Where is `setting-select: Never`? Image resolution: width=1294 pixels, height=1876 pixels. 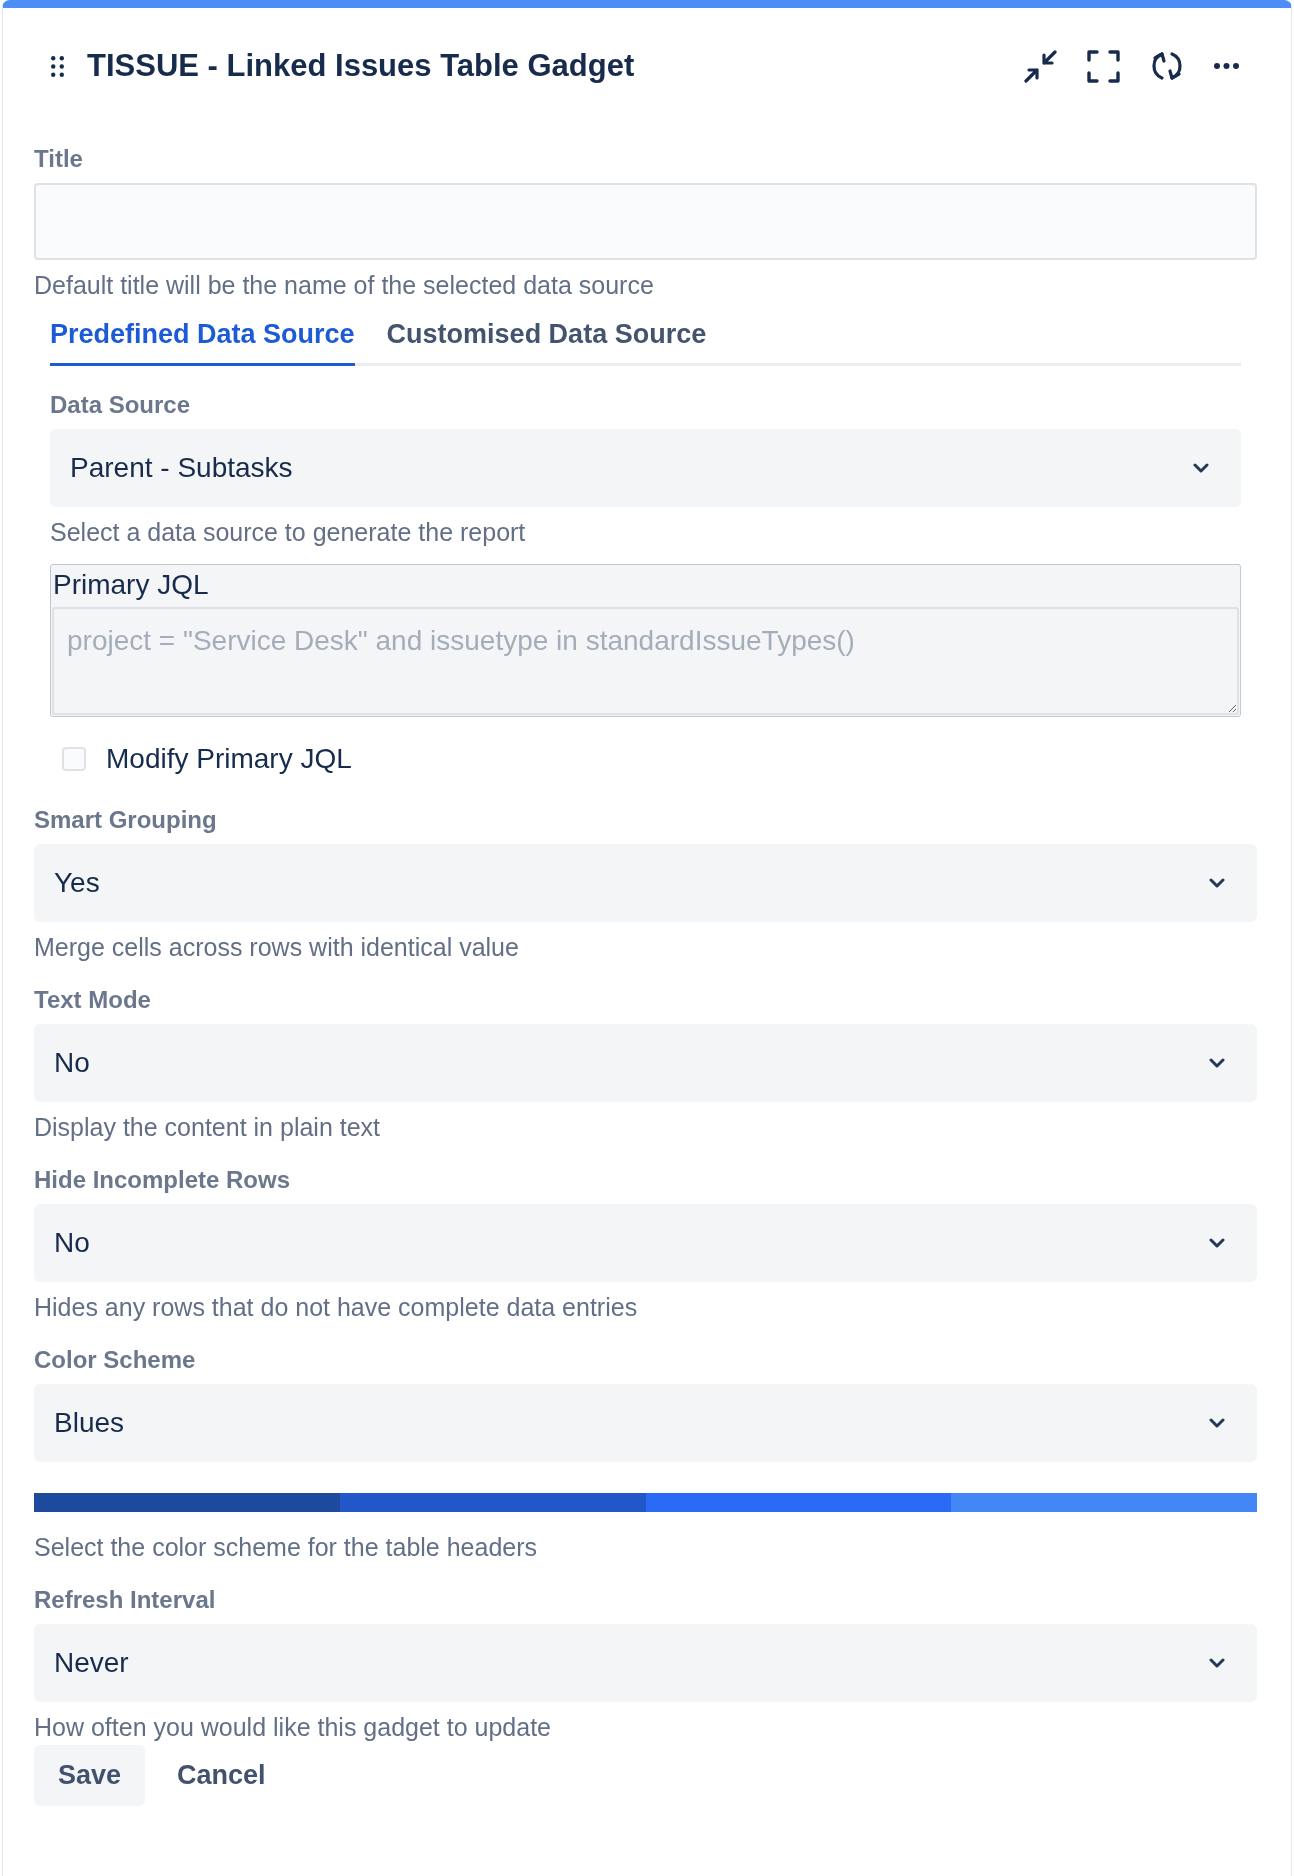 setting-select: Never is located at coordinates (645, 1663).